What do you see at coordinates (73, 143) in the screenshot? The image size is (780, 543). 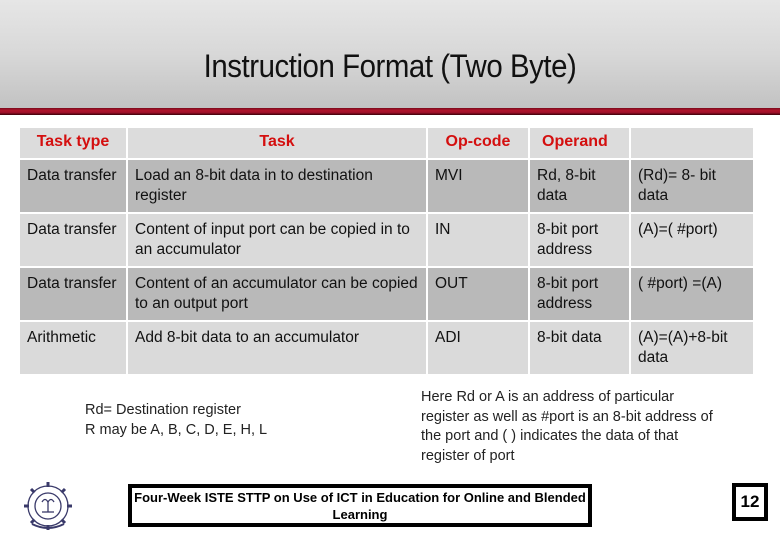 I see `header-task-type: Task type` at bounding box center [73, 143].